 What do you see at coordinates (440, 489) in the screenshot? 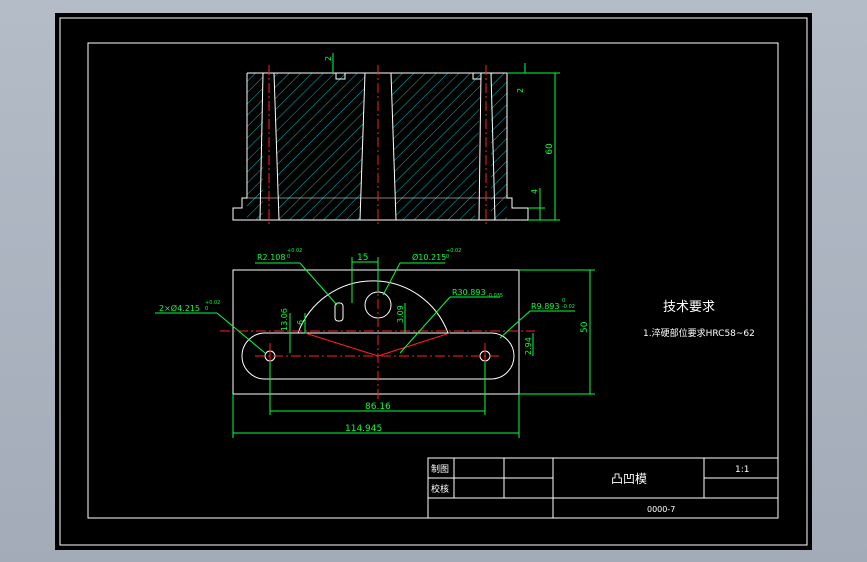
I see `tb-checked-label: 校核` at bounding box center [440, 489].